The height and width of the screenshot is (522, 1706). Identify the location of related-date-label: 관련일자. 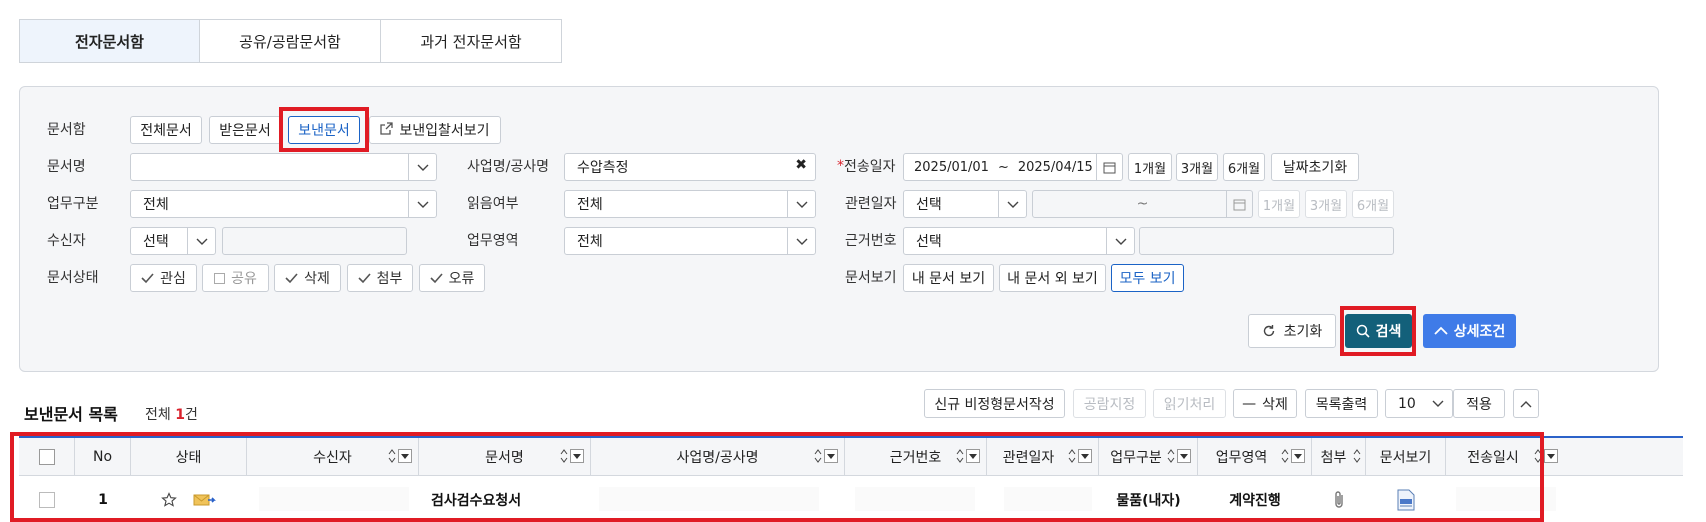
(871, 204).